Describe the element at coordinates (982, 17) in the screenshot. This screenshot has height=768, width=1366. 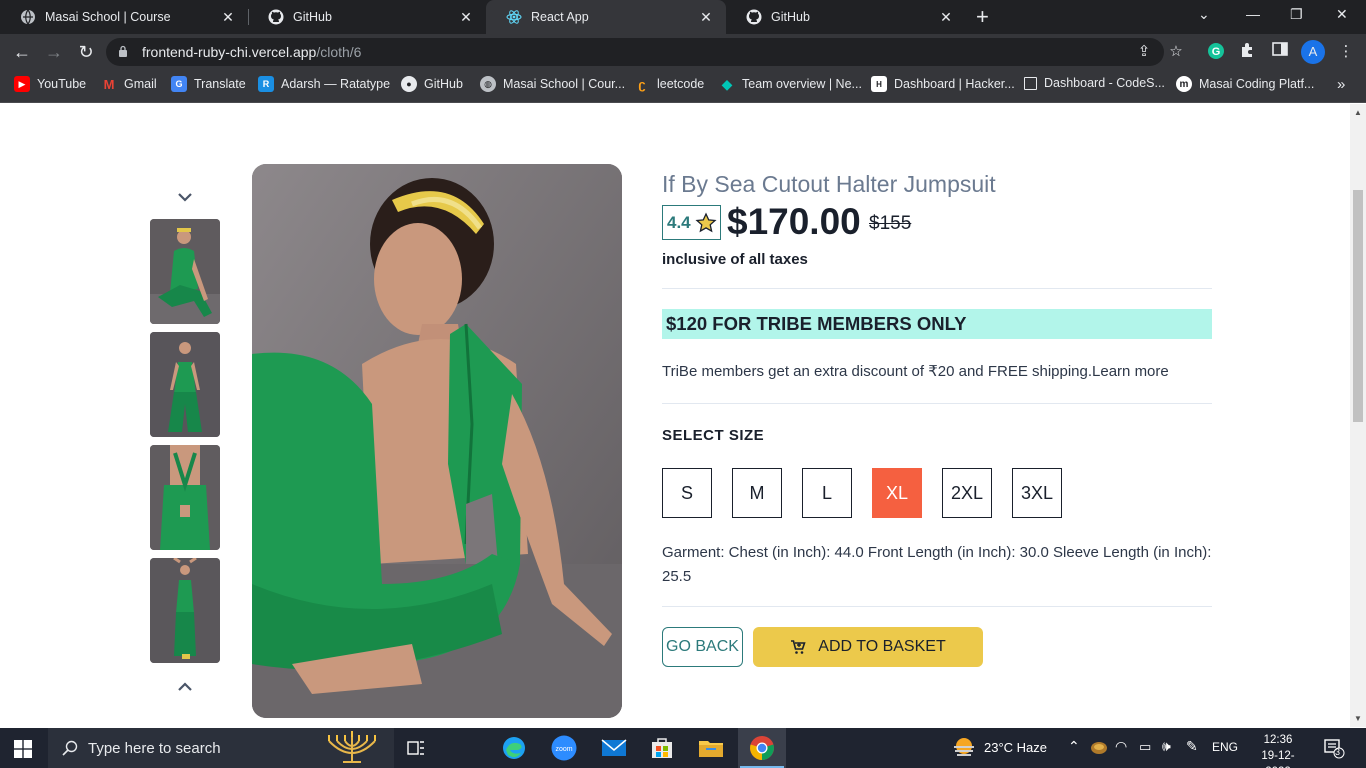
I see `new-tab-button: +` at that location.